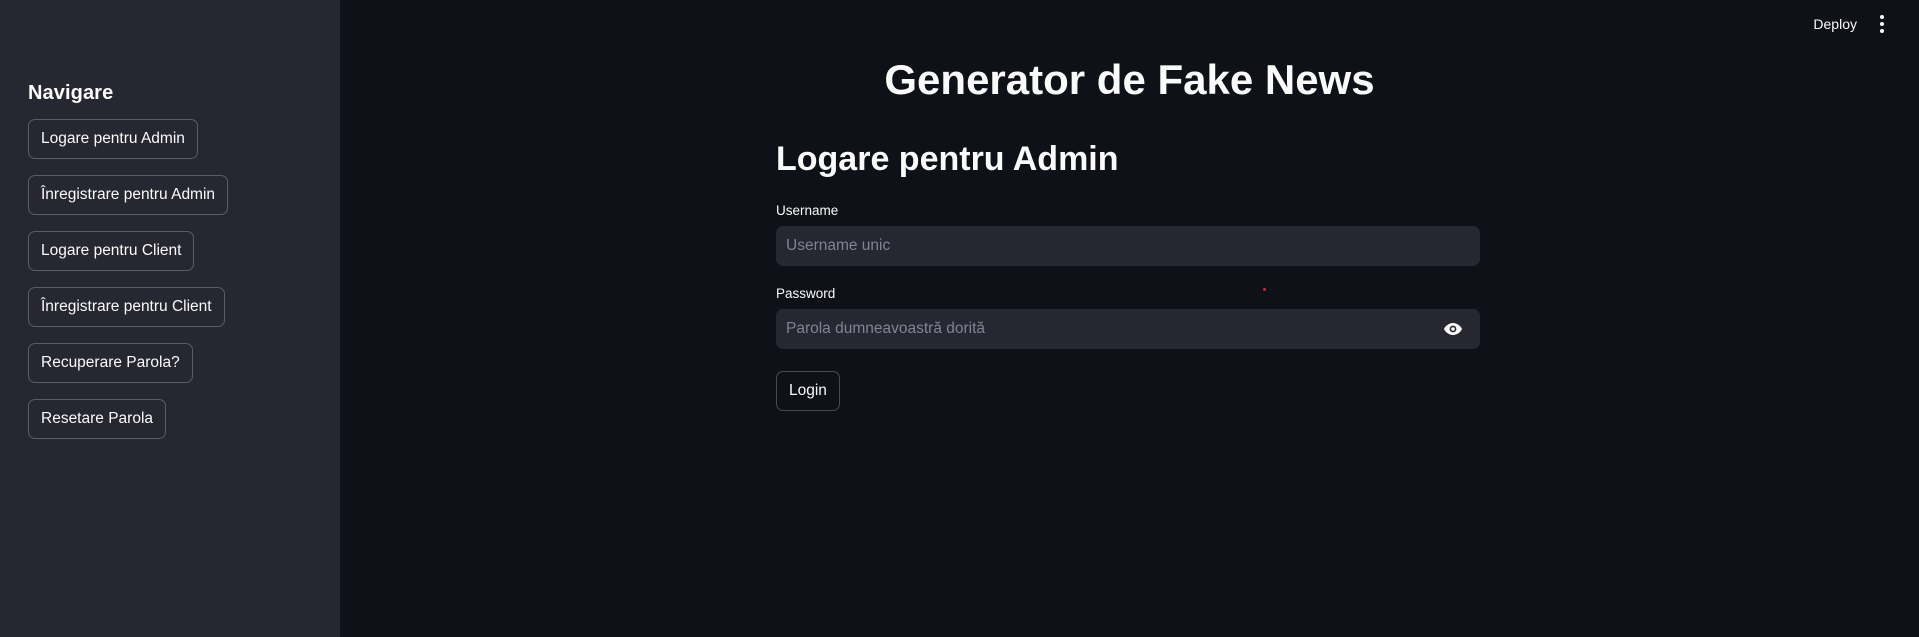  What do you see at coordinates (71, 93) in the screenshot?
I see `sidebar-title: Navigare` at bounding box center [71, 93].